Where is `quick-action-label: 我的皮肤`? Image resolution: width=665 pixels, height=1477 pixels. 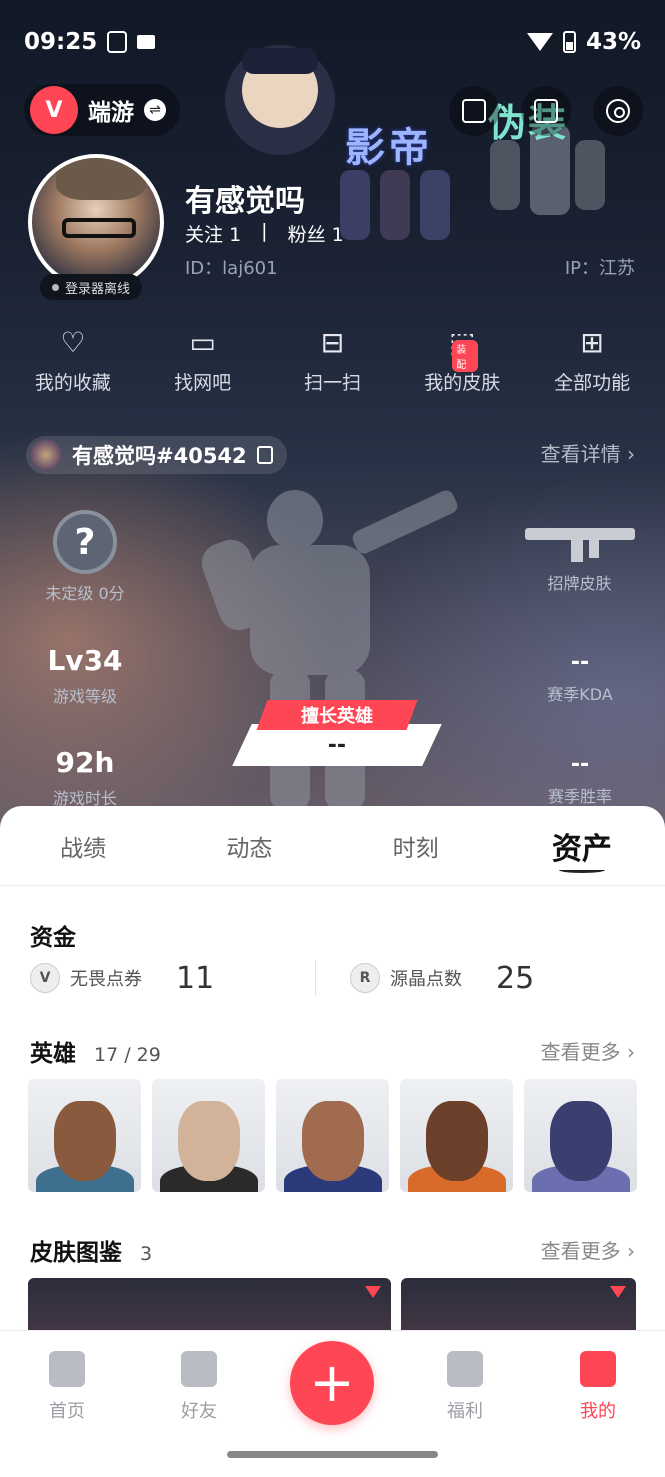 quick-action-label: 我的皮肤 is located at coordinates (462, 383).